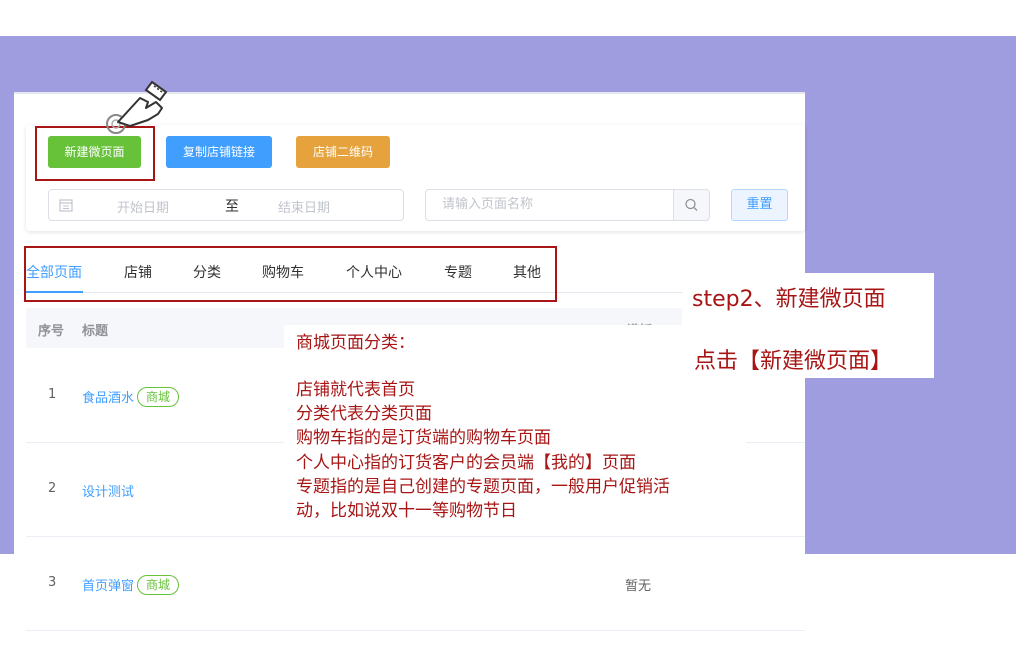  What do you see at coordinates (95, 331) in the screenshot?
I see `column-header-title: 标题` at bounding box center [95, 331].